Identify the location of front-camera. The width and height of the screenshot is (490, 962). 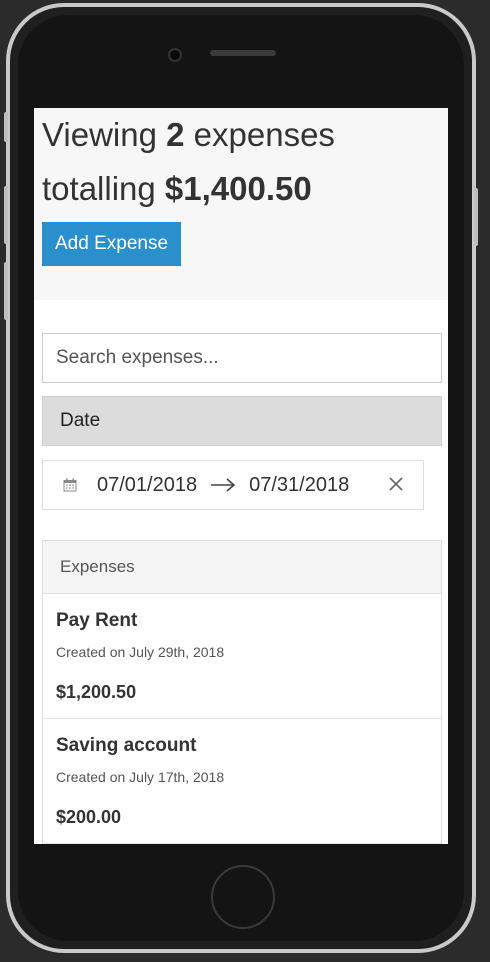
(175, 55).